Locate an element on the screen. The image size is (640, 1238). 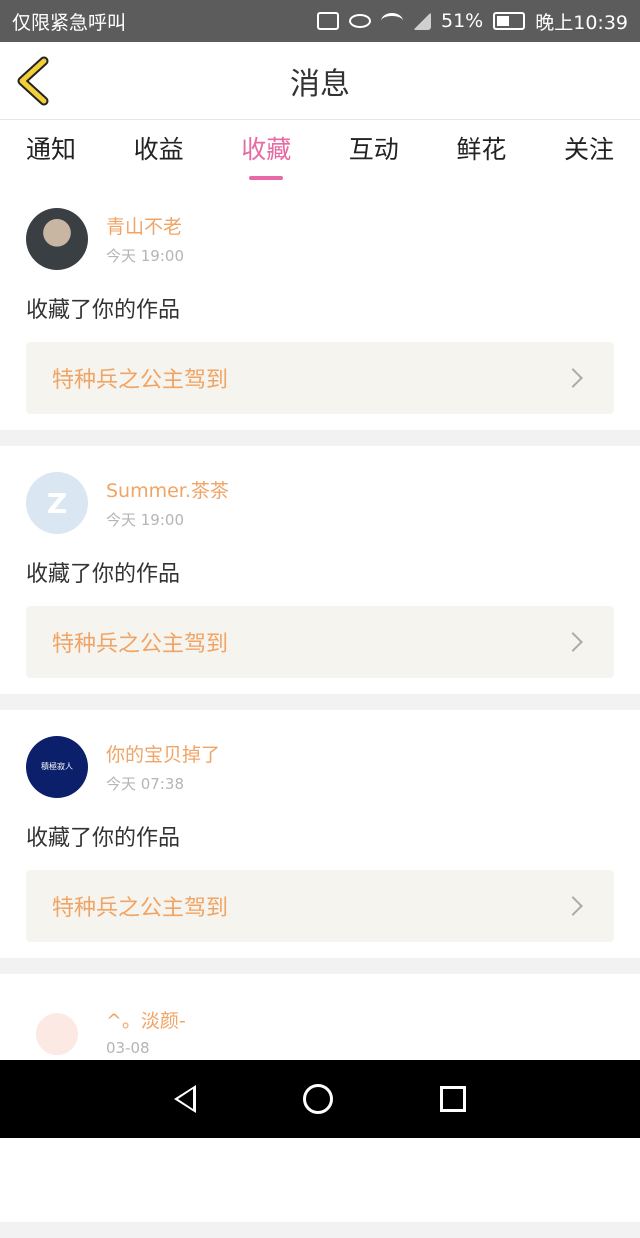
username: 你的宝贝掉了 is located at coordinates (163, 753).